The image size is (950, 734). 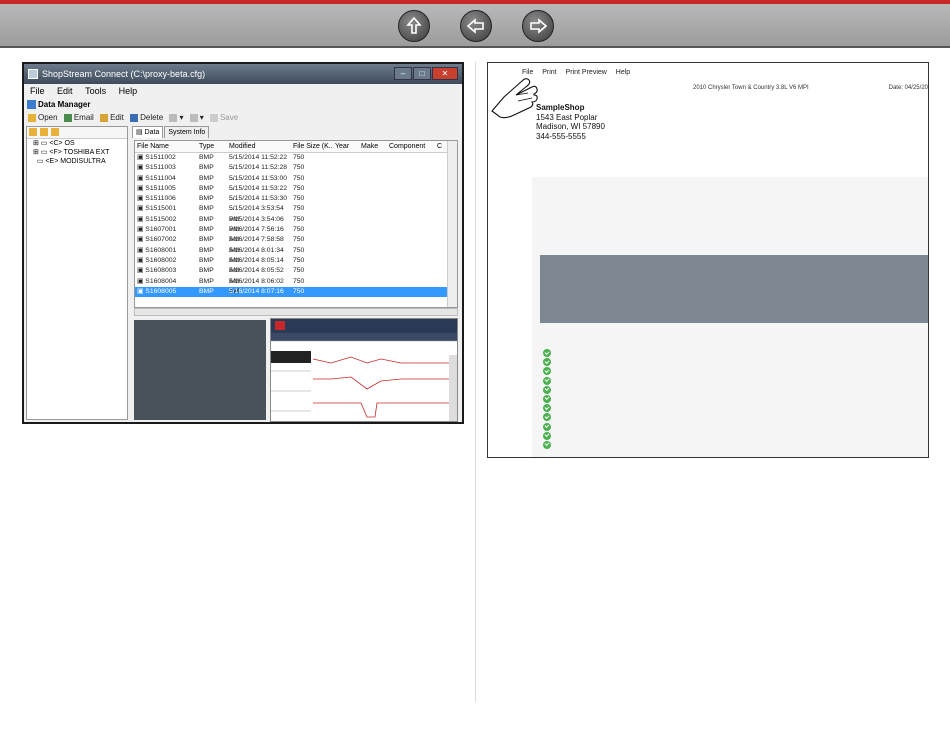 I want to click on table-row: ▣ S1608004 BMP 5/16/2014 8:06:02 AM 750, so click(x=296, y=286).